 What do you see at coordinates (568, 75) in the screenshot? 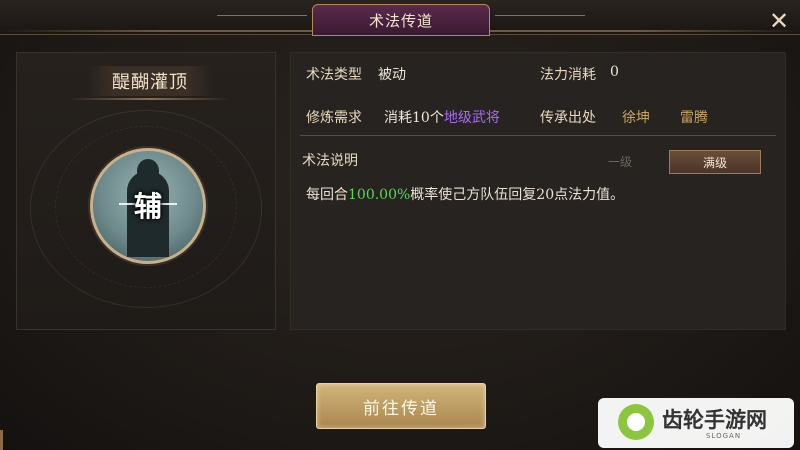
I see `cost-label: 法力消耗` at bounding box center [568, 75].